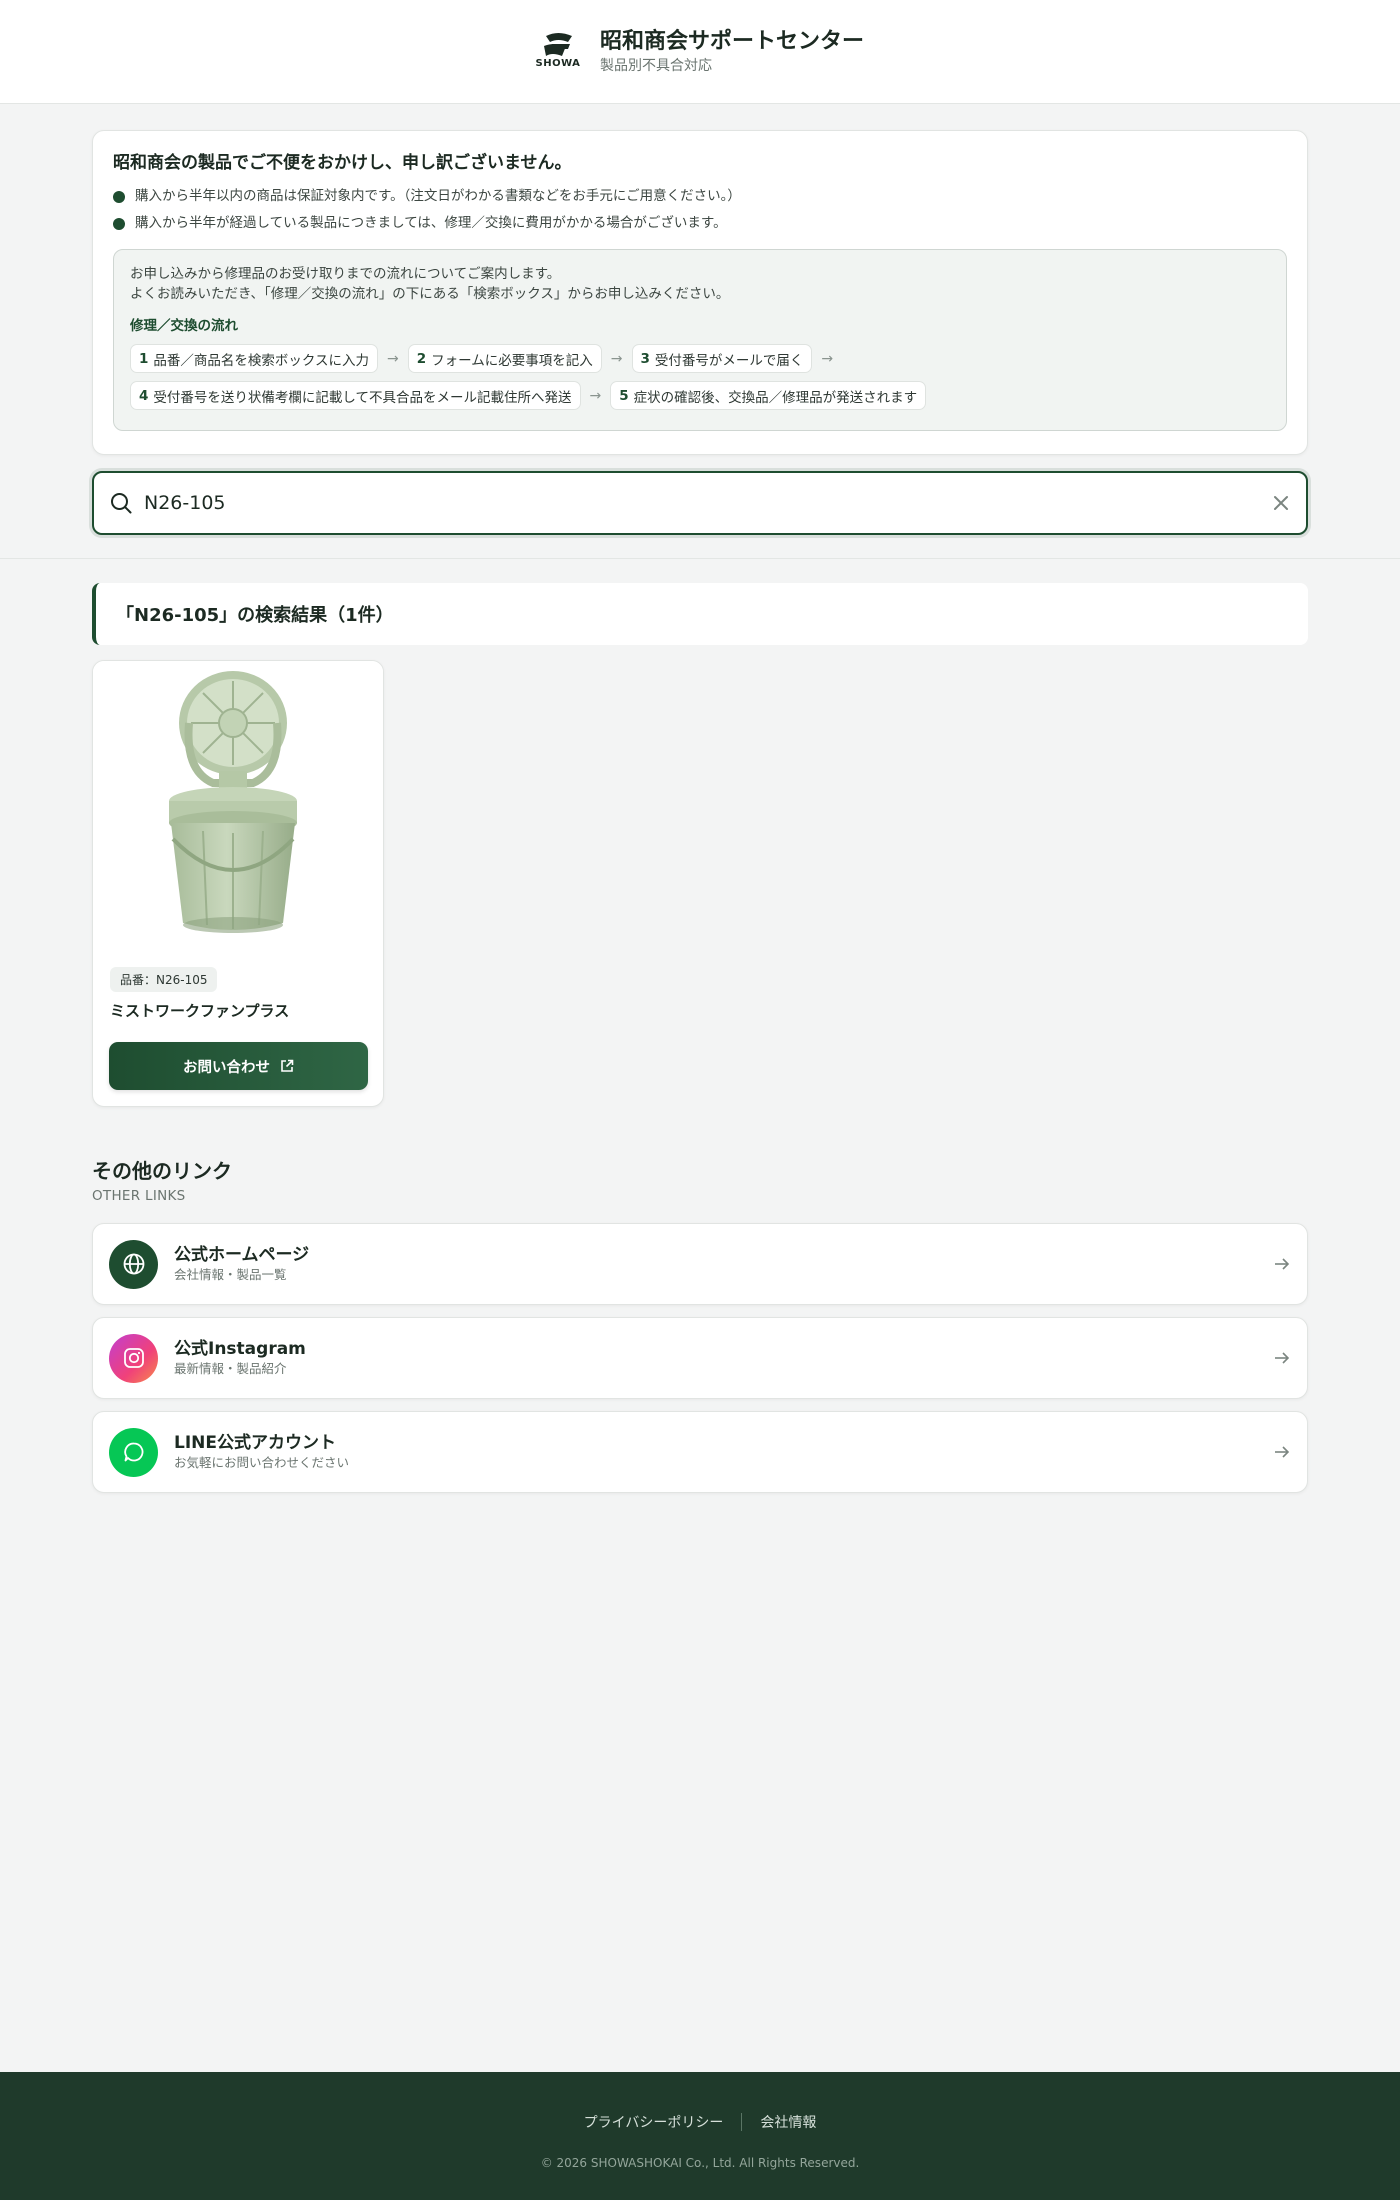  I want to click on step-text: フォームに必要事項を記入, so click(512, 360).